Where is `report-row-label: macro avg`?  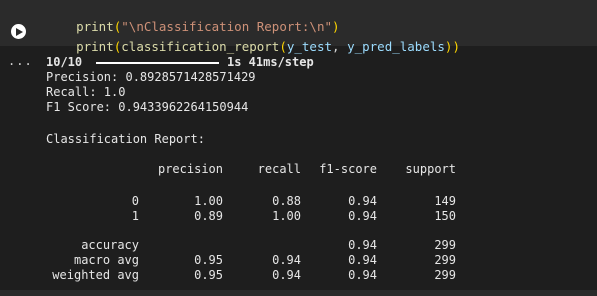 report-row-label: macro avg is located at coordinates (106, 260).